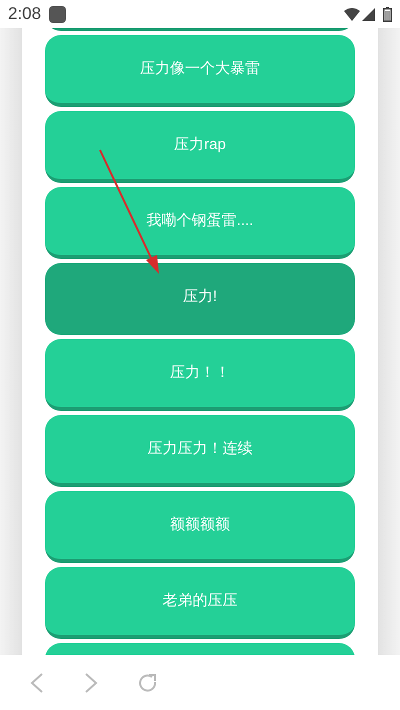  What do you see at coordinates (352, 14) in the screenshot?
I see `wifi-icon` at bounding box center [352, 14].